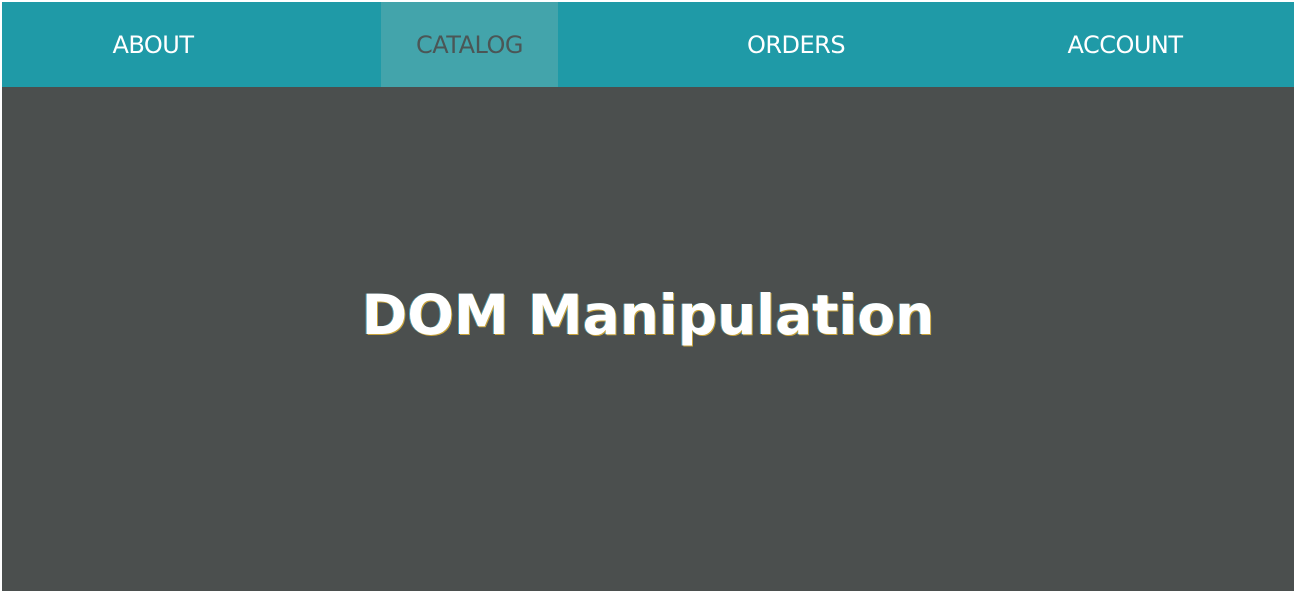 The width and height of the screenshot is (1295, 593). What do you see at coordinates (1125, 44) in the screenshot?
I see `nav-item-account: ACCOUNT` at bounding box center [1125, 44].